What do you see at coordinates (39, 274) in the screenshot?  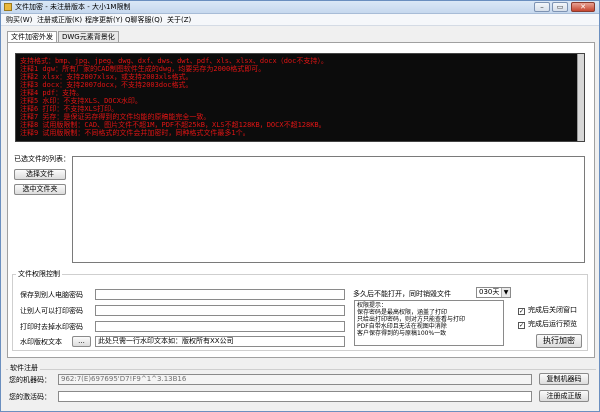 I see `permissions-group-title: 文件权限控制` at bounding box center [39, 274].